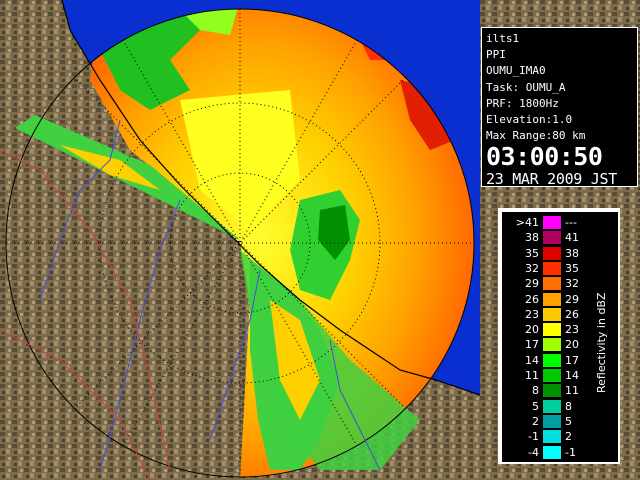 This screenshot has width=640, height=480. Describe the element at coordinates (533, 437) in the screenshot. I see `legend-lo-value: -1` at that location.